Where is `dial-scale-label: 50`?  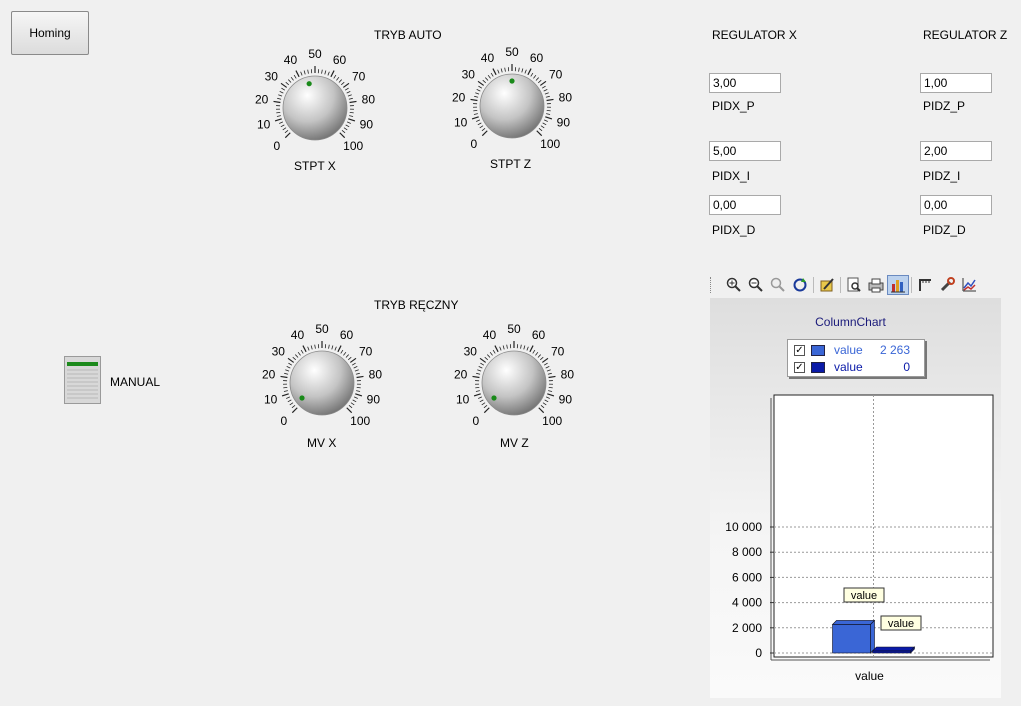
dial-scale-label: 50 is located at coordinates (514, 329).